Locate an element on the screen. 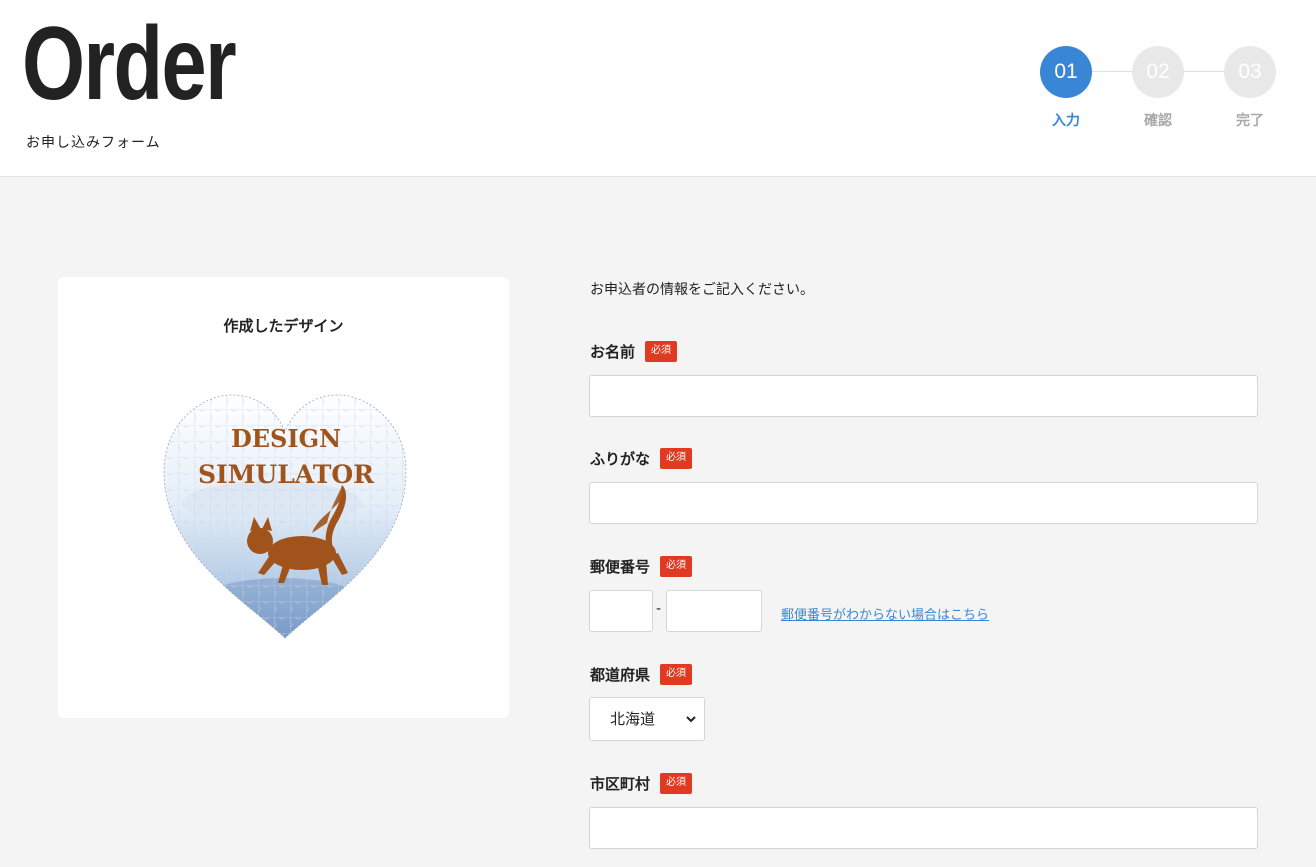 This screenshot has height=867, width=1316. furigana-input is located at coordinates (923, 503).